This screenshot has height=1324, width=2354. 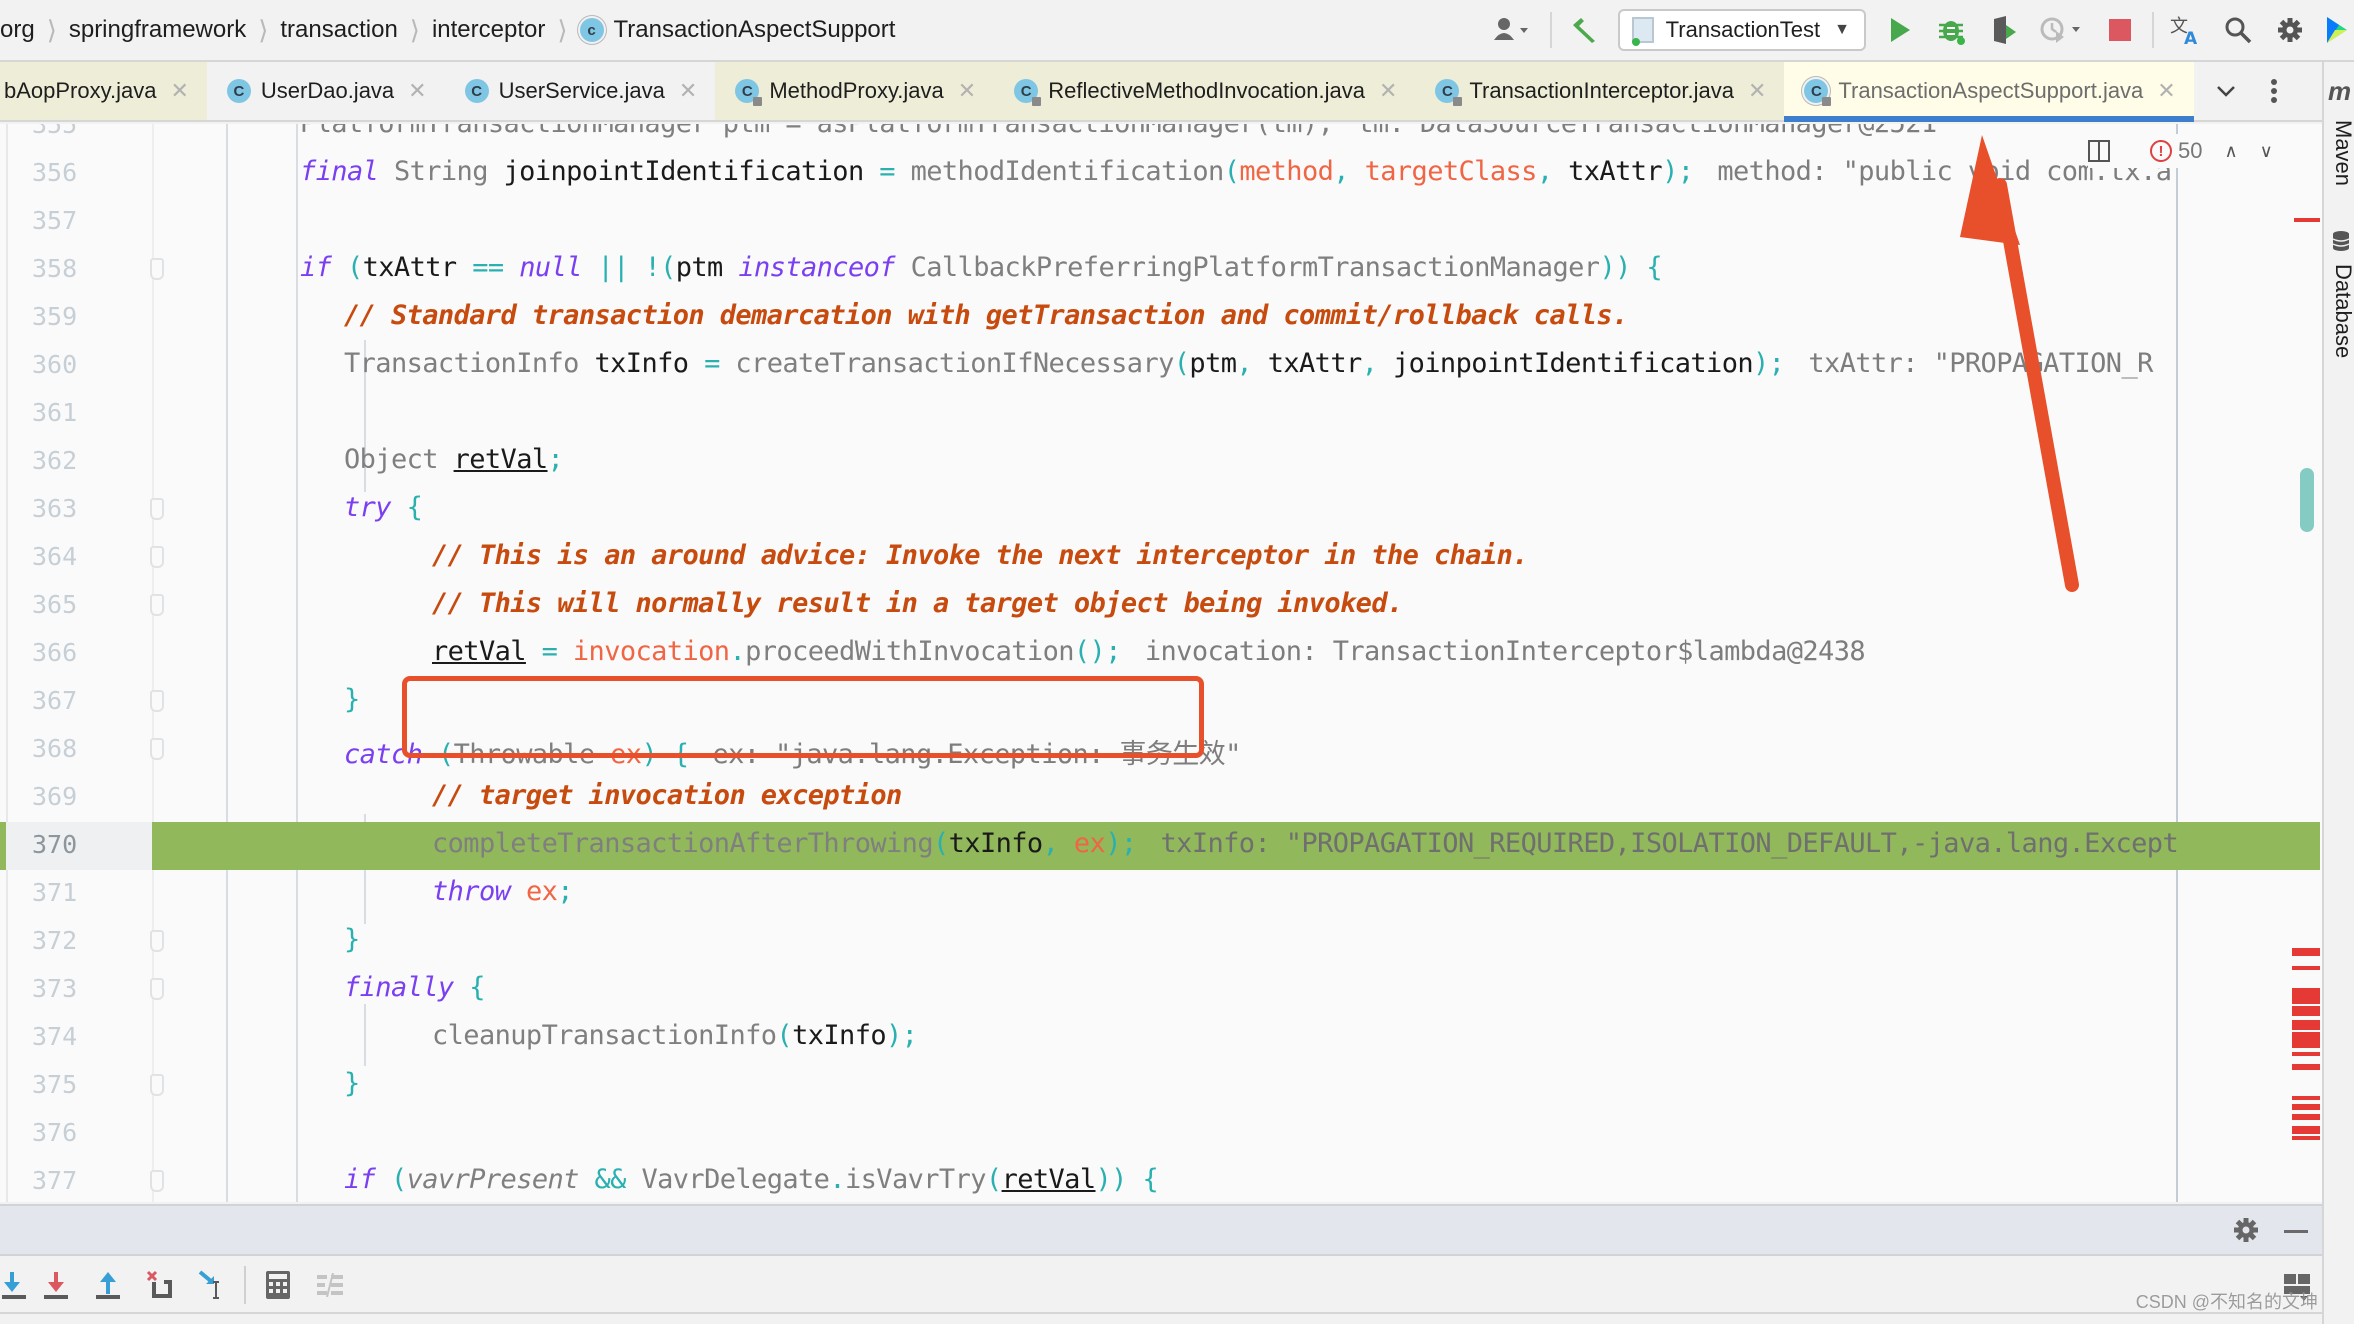 What do you see at coordinates (737, 30) in the screenshot?
I see `breadcrumb-item-class: c TransactionAspectSupport` at bounding box center [737, 30].